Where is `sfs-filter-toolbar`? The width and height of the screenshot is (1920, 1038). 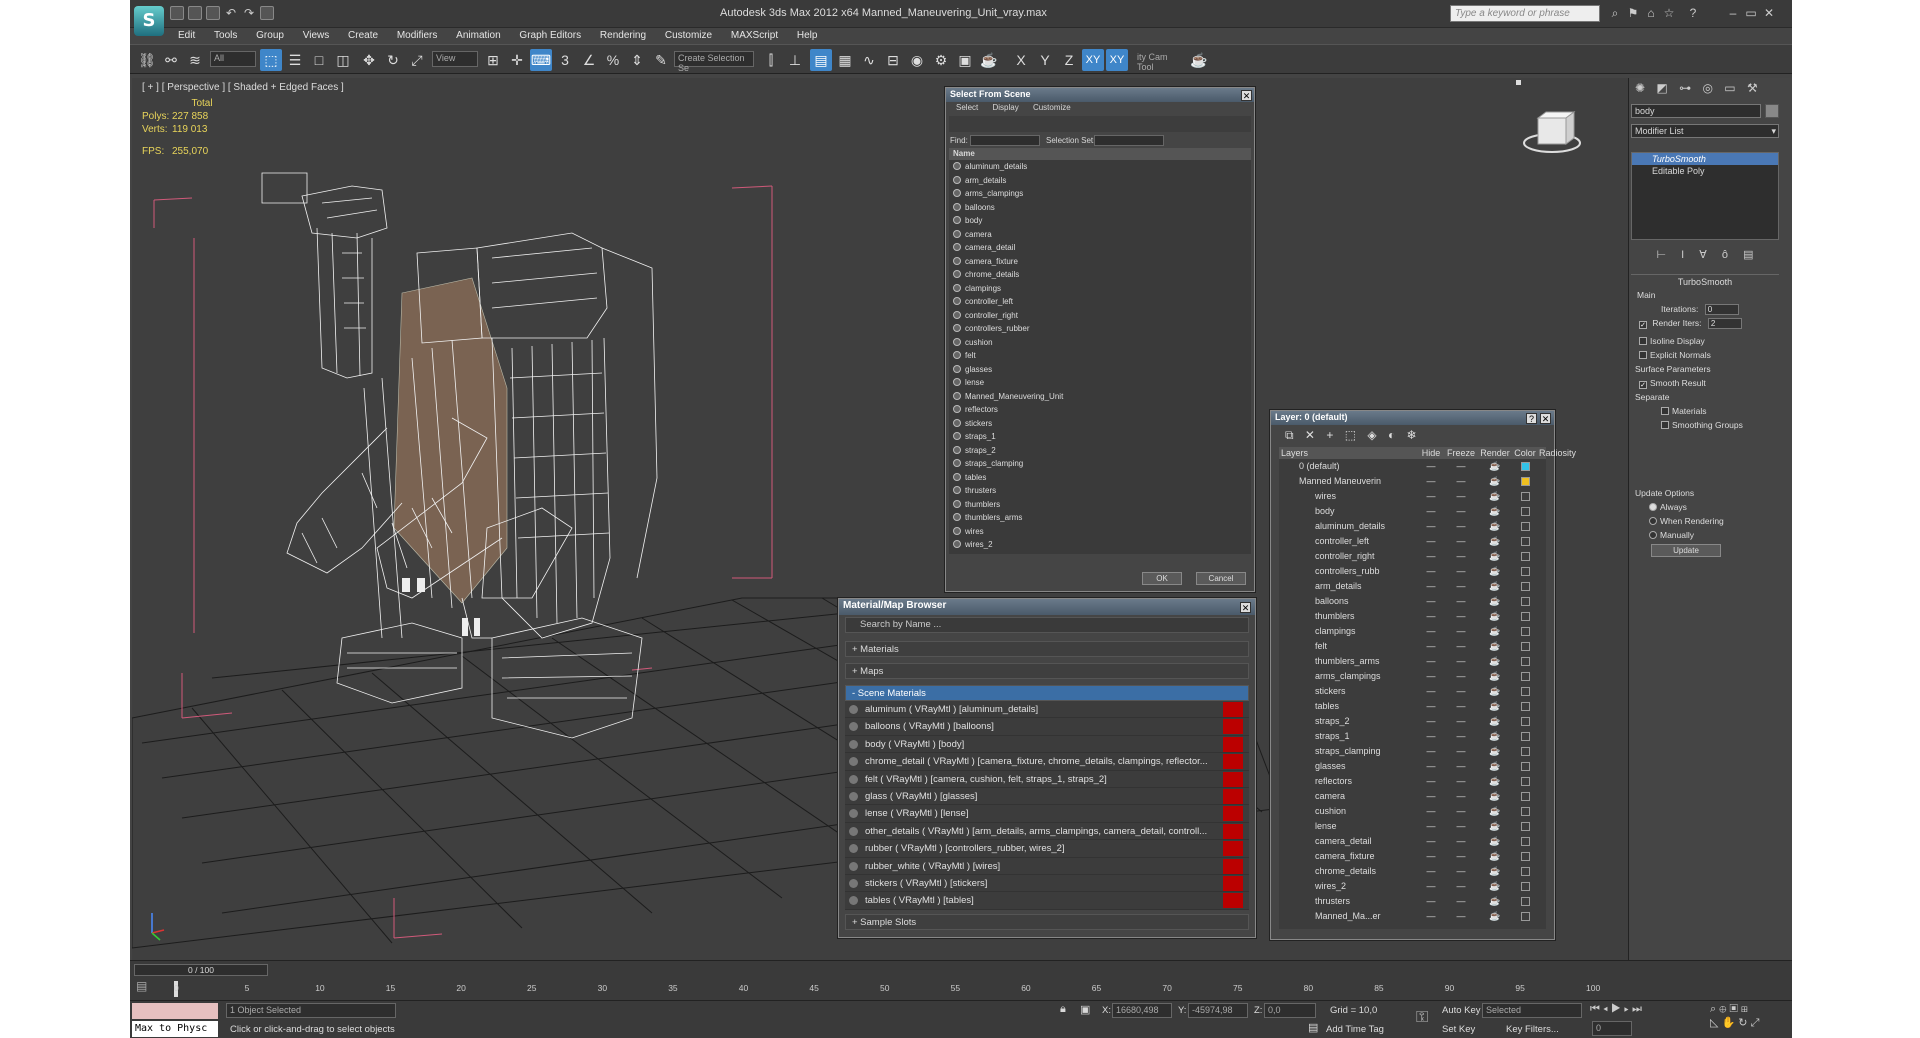
sfs-filter-toolbar is located at coordinates (1100, 124).